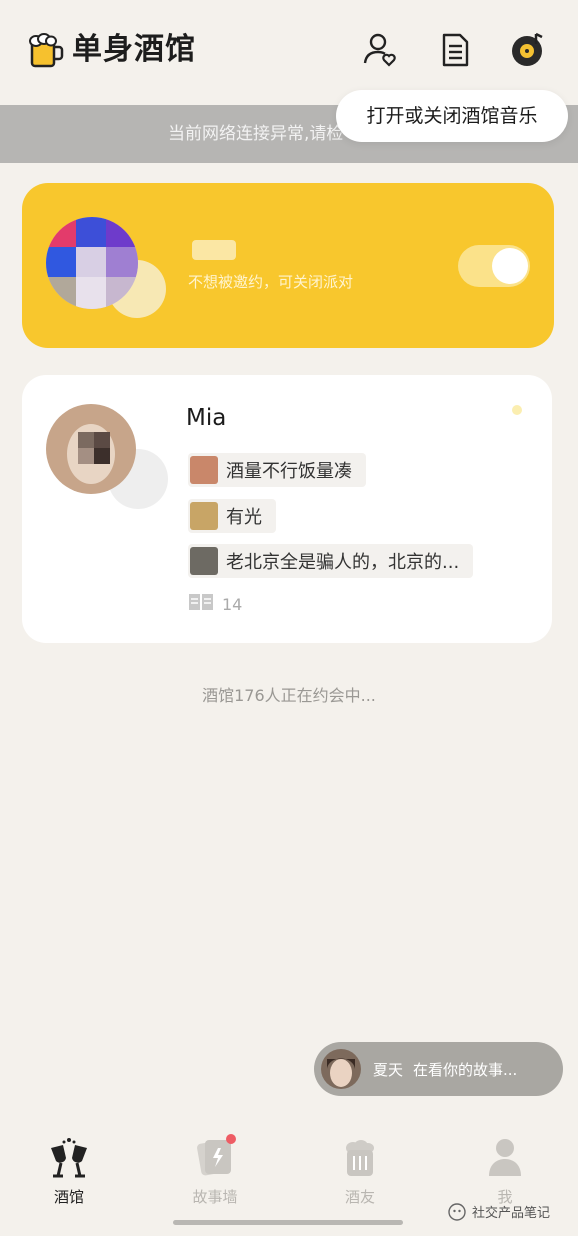 Image resolution: width=578 pixels, height=1236 pixels. What do you see at coordinates (134, 49) in the screenshot?
I see `app-title: 单身酒馆` at bounding box center [134, 49].